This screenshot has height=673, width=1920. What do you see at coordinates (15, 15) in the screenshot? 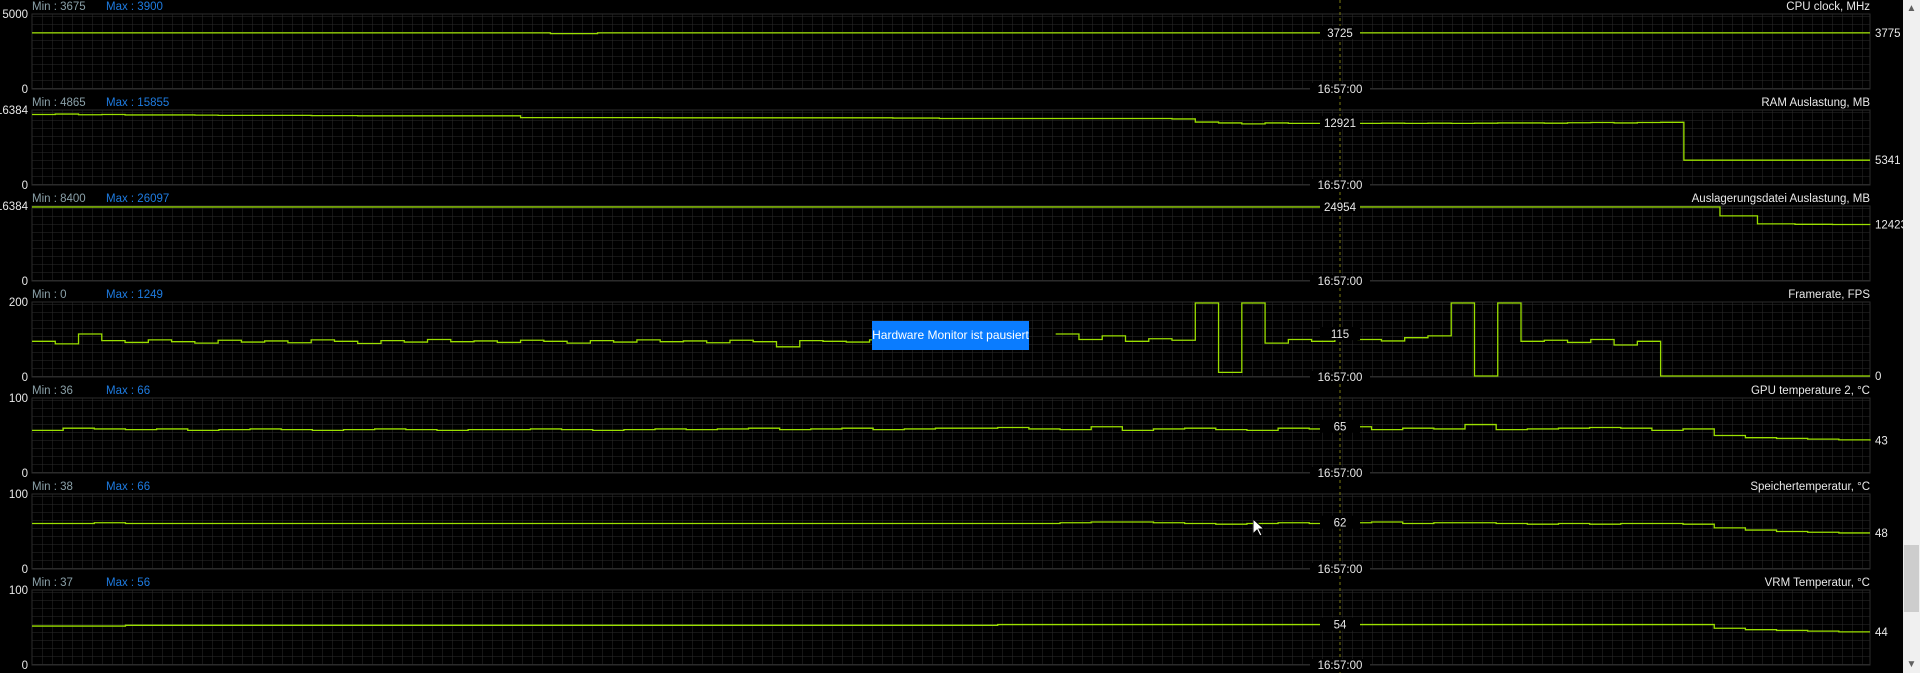
I see `y-max-label: 5000` at bounding box center [15, 15].